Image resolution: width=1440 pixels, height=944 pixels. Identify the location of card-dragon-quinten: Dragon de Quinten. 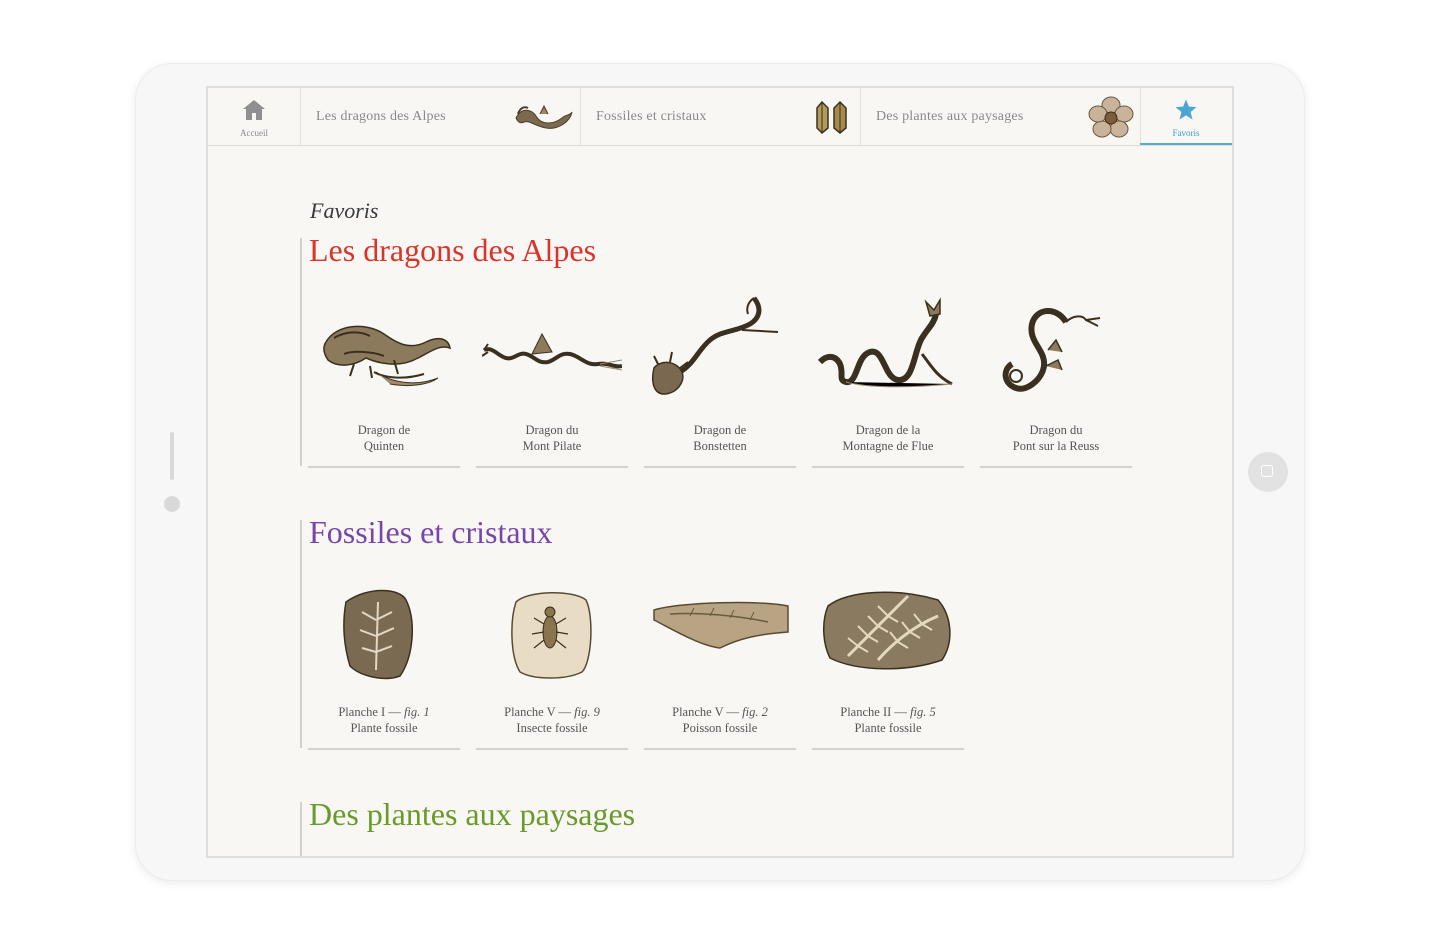
(384, 381).